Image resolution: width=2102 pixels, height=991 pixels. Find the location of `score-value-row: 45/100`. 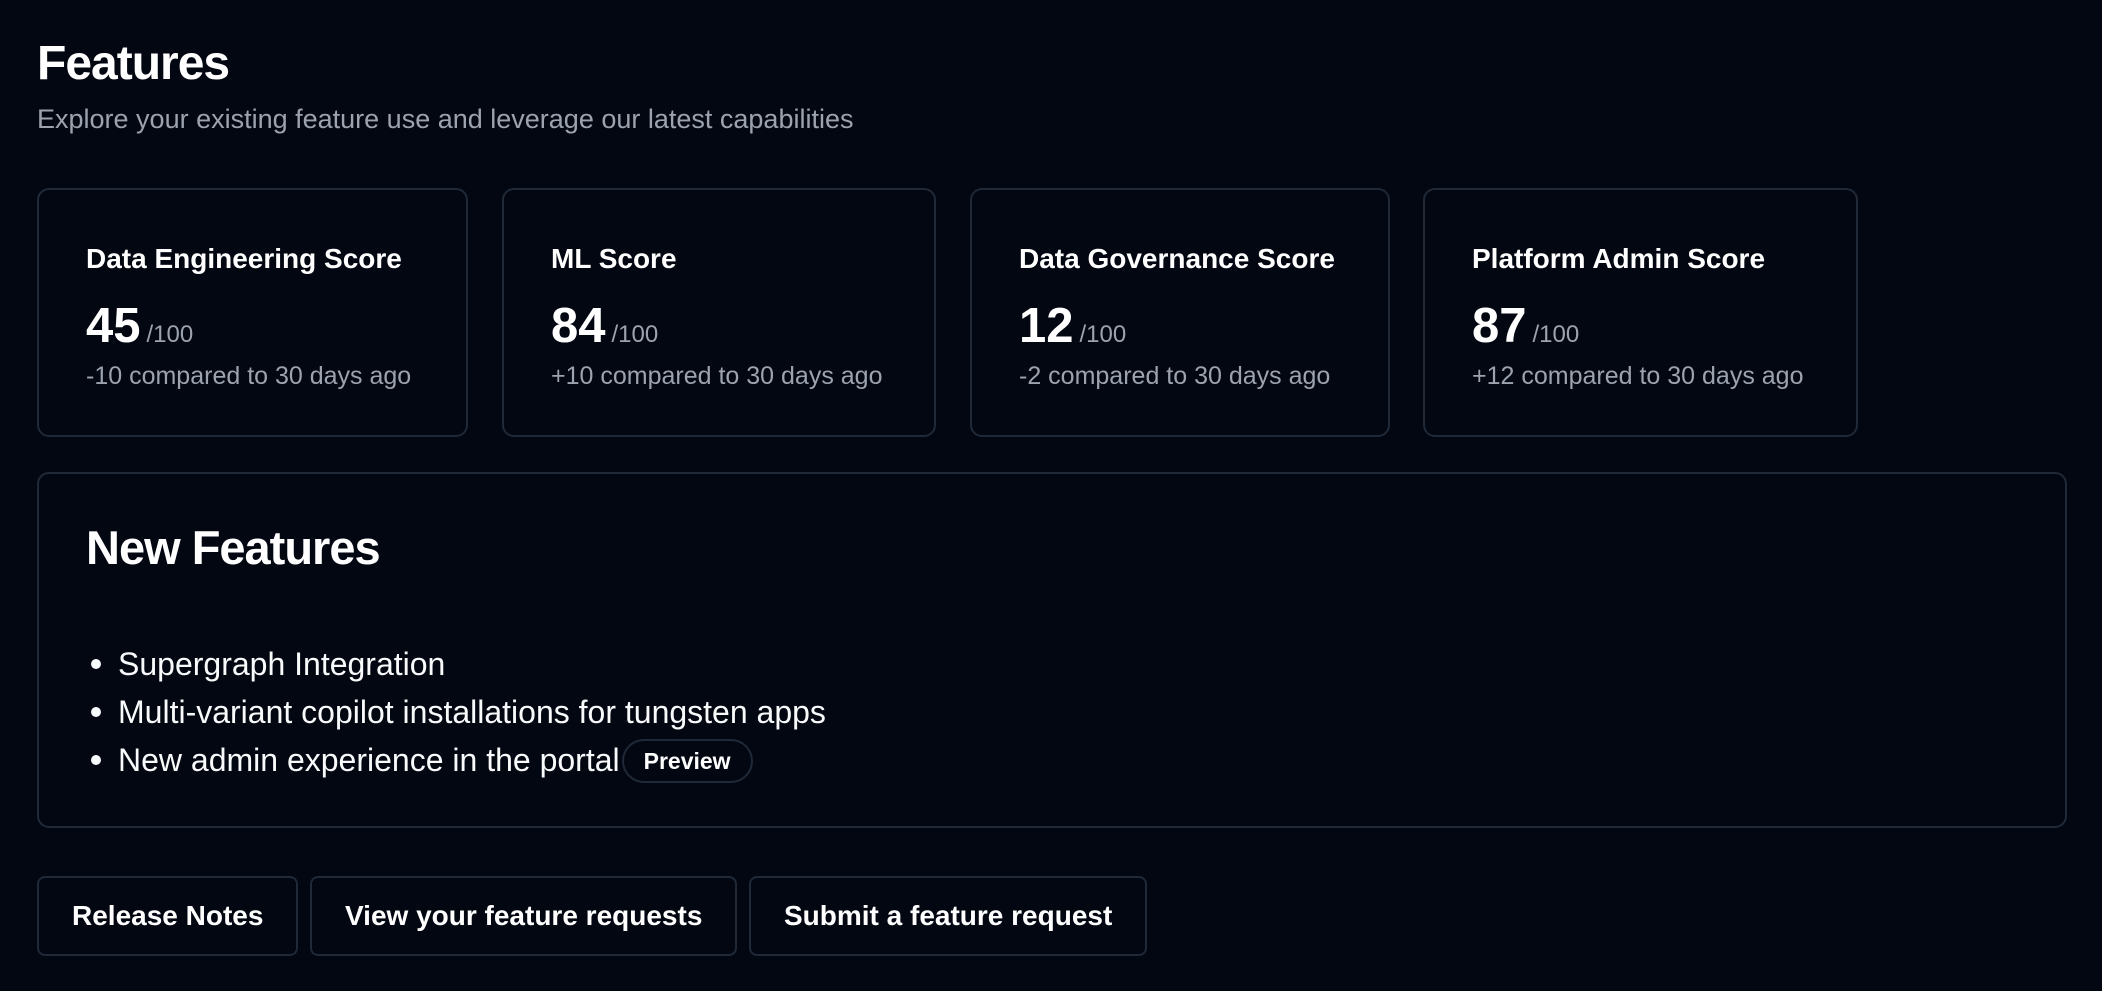

score-value-row: 45/100 is located at coordinates (139, 326).